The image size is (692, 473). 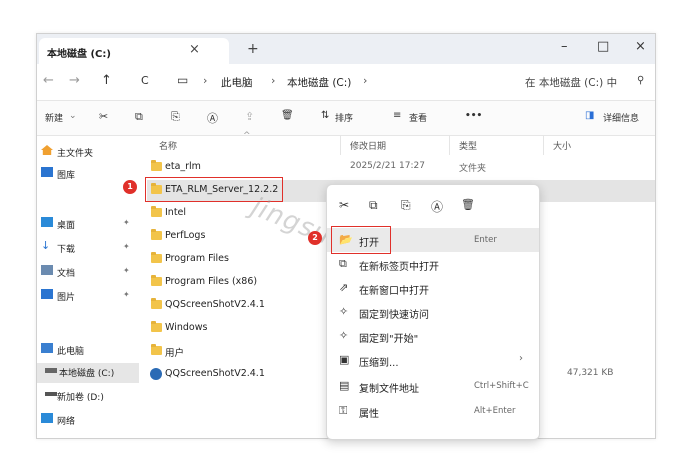 What do you see at coordinates (369, 414) in the screenshot?
I see `menu-item-label: 属性` at bounding box center [369, 414].